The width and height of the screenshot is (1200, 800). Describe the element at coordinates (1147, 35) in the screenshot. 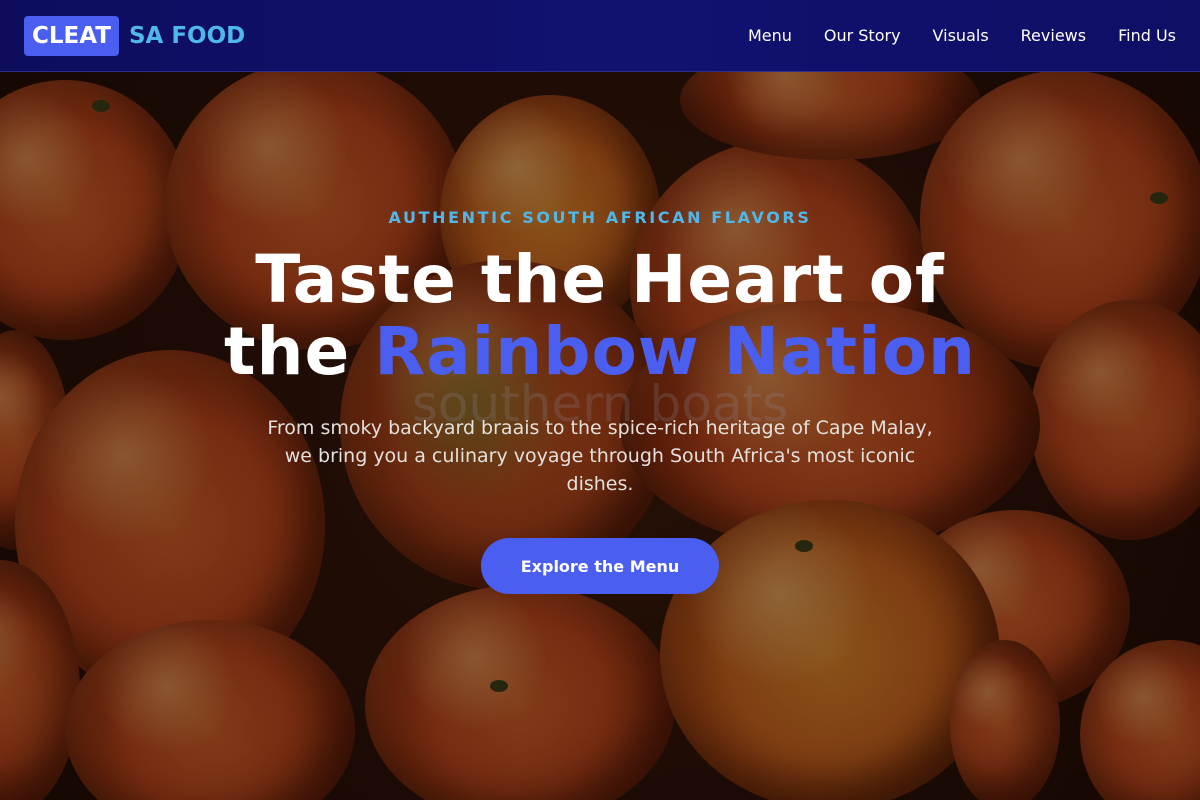

I see `nav-link-find-us: Find Us` at that location.